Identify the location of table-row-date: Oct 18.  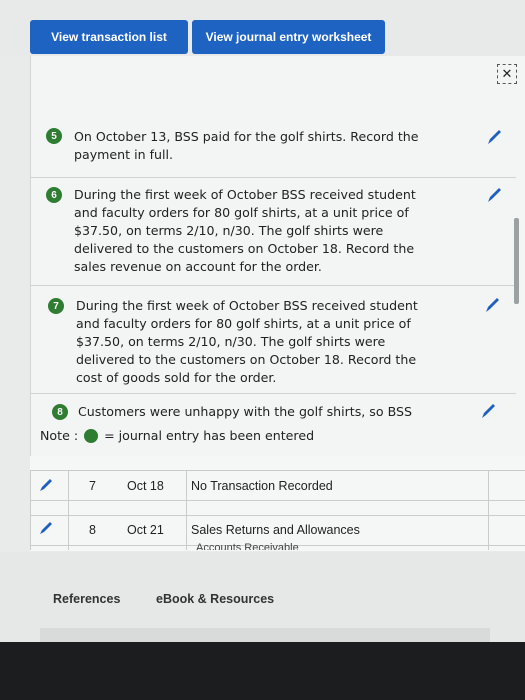
(145, 486).